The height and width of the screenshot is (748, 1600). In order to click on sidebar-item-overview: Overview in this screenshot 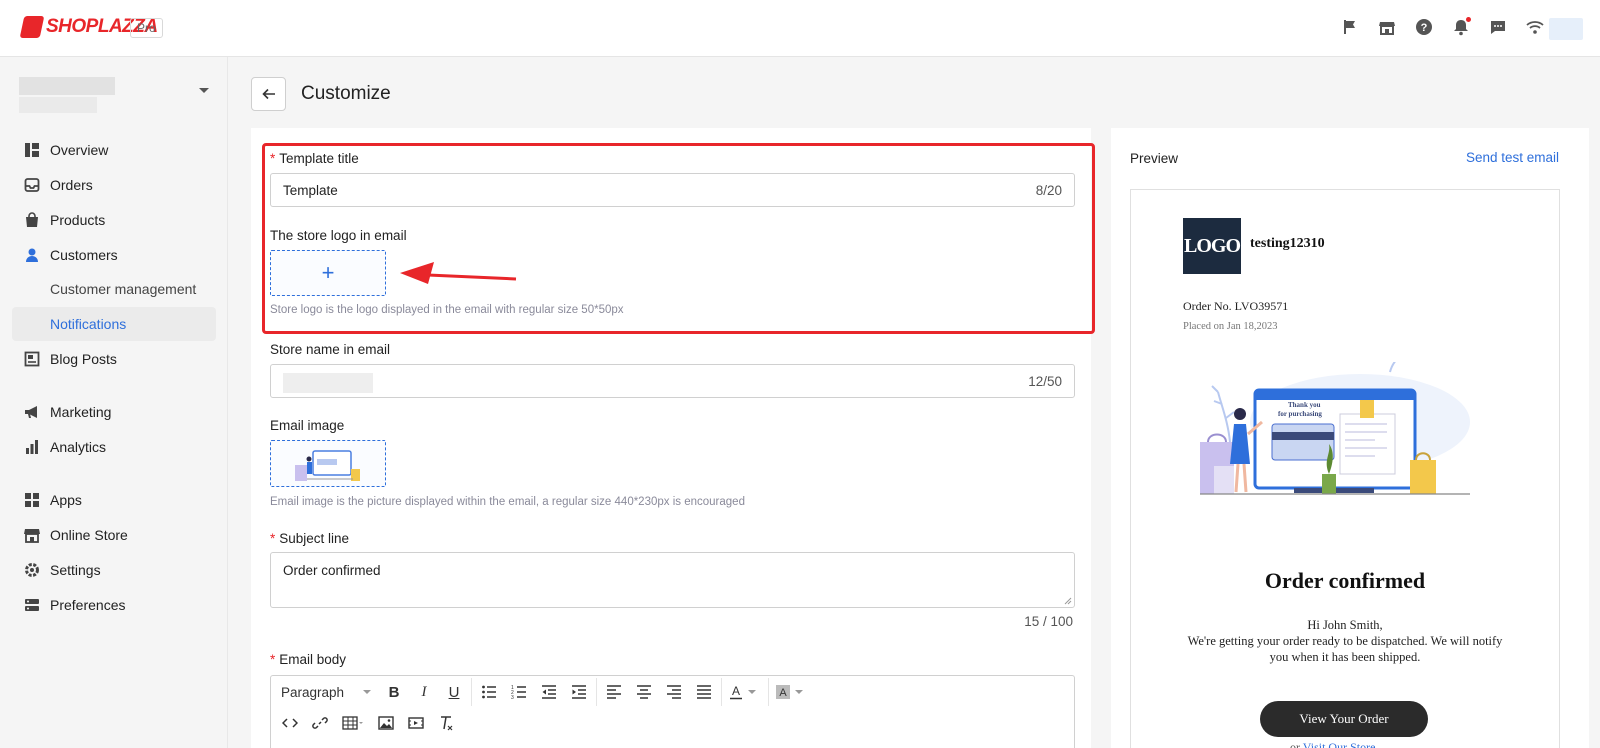, I will do `click(114, 150)`.